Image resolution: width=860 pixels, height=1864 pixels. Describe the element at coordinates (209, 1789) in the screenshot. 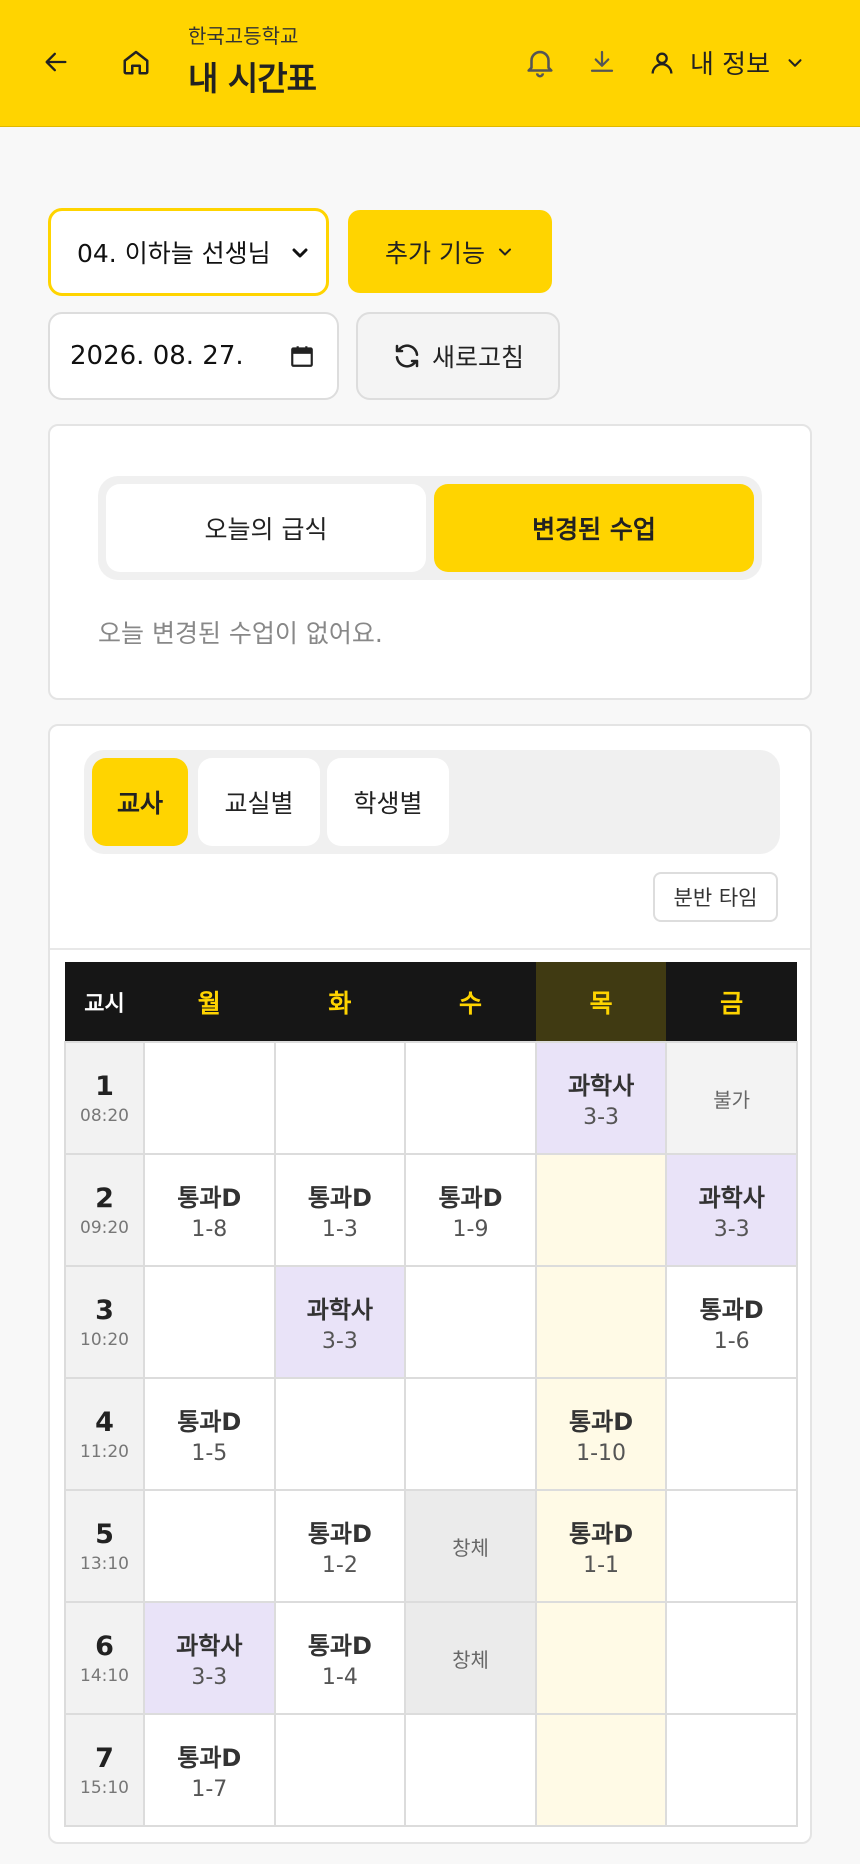

I see `class-room: 1-7` at that location.